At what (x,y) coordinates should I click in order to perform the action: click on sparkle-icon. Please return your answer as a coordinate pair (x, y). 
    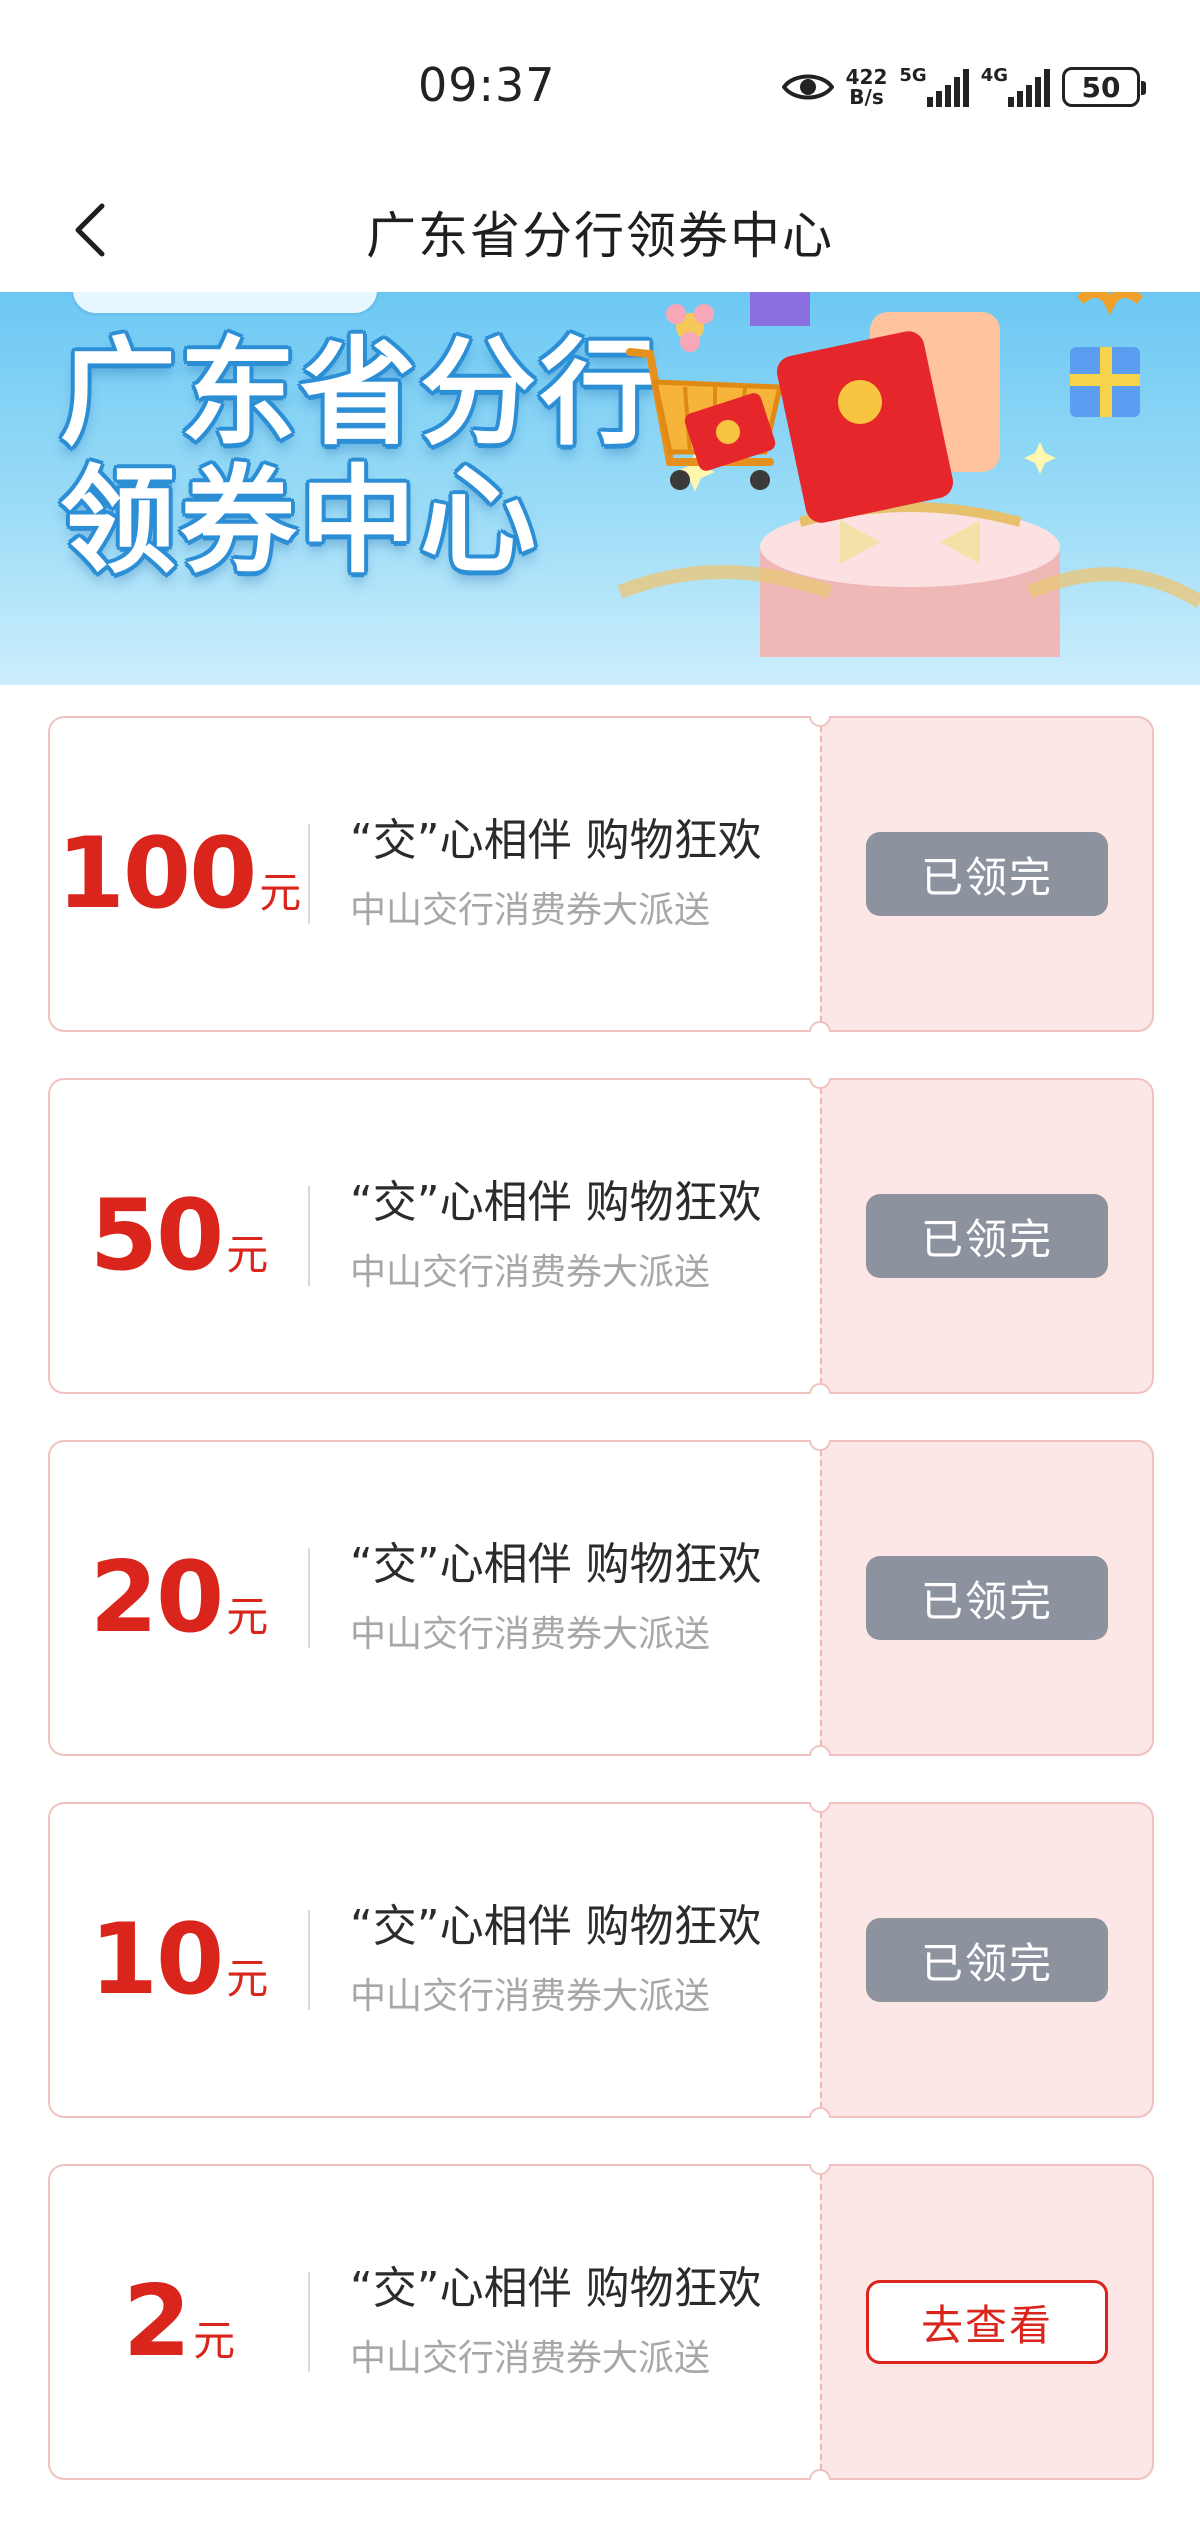
    Looking at the image, I should click on (1040, 458).